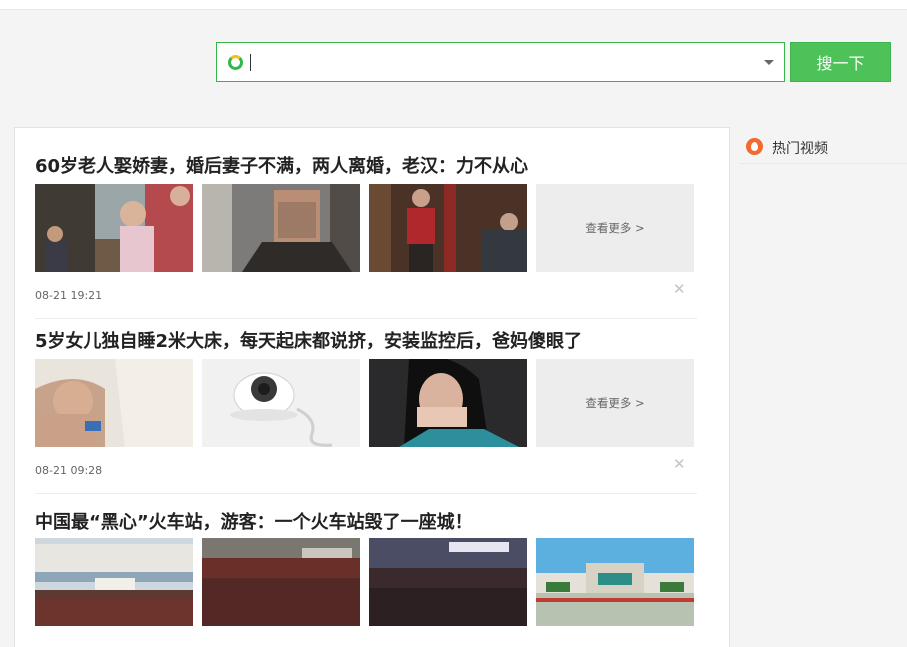  What do you see at coordinates (308, 340) in the screenshot?
I see `news-title: 5岁女儿独自睡2米大床，每天起床都说挤，安装监控后，爸妈傻眼了` at bounding box center [308, 340].